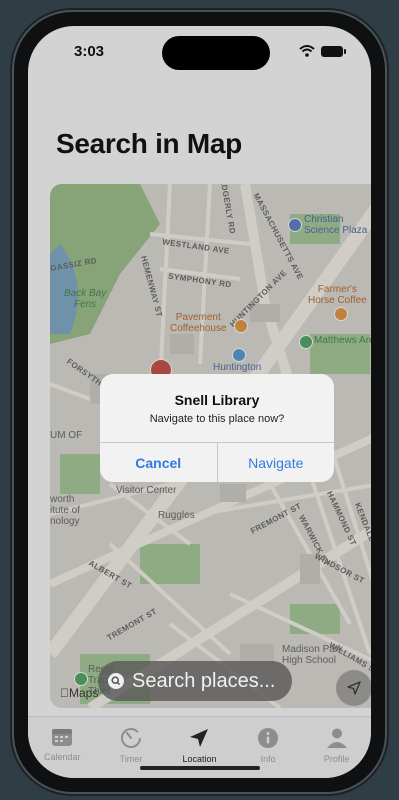 This screenshot has width=399, height=800. I want to click on status-icons, so click(322, 51).